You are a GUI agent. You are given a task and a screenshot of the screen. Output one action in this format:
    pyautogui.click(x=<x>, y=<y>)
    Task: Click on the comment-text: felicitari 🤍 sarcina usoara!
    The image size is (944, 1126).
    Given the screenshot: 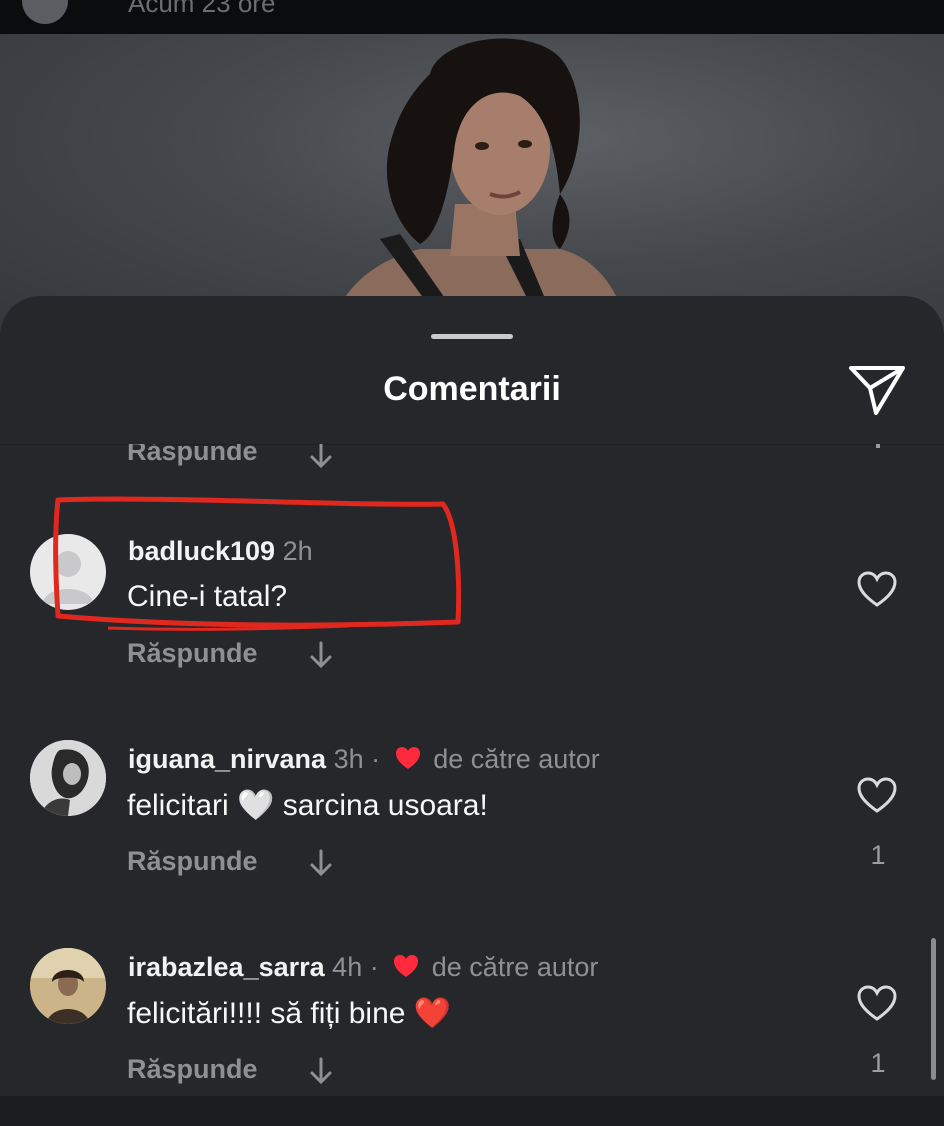 What is the action you would take?
    pyautogui.click(x=307, y=805)
    